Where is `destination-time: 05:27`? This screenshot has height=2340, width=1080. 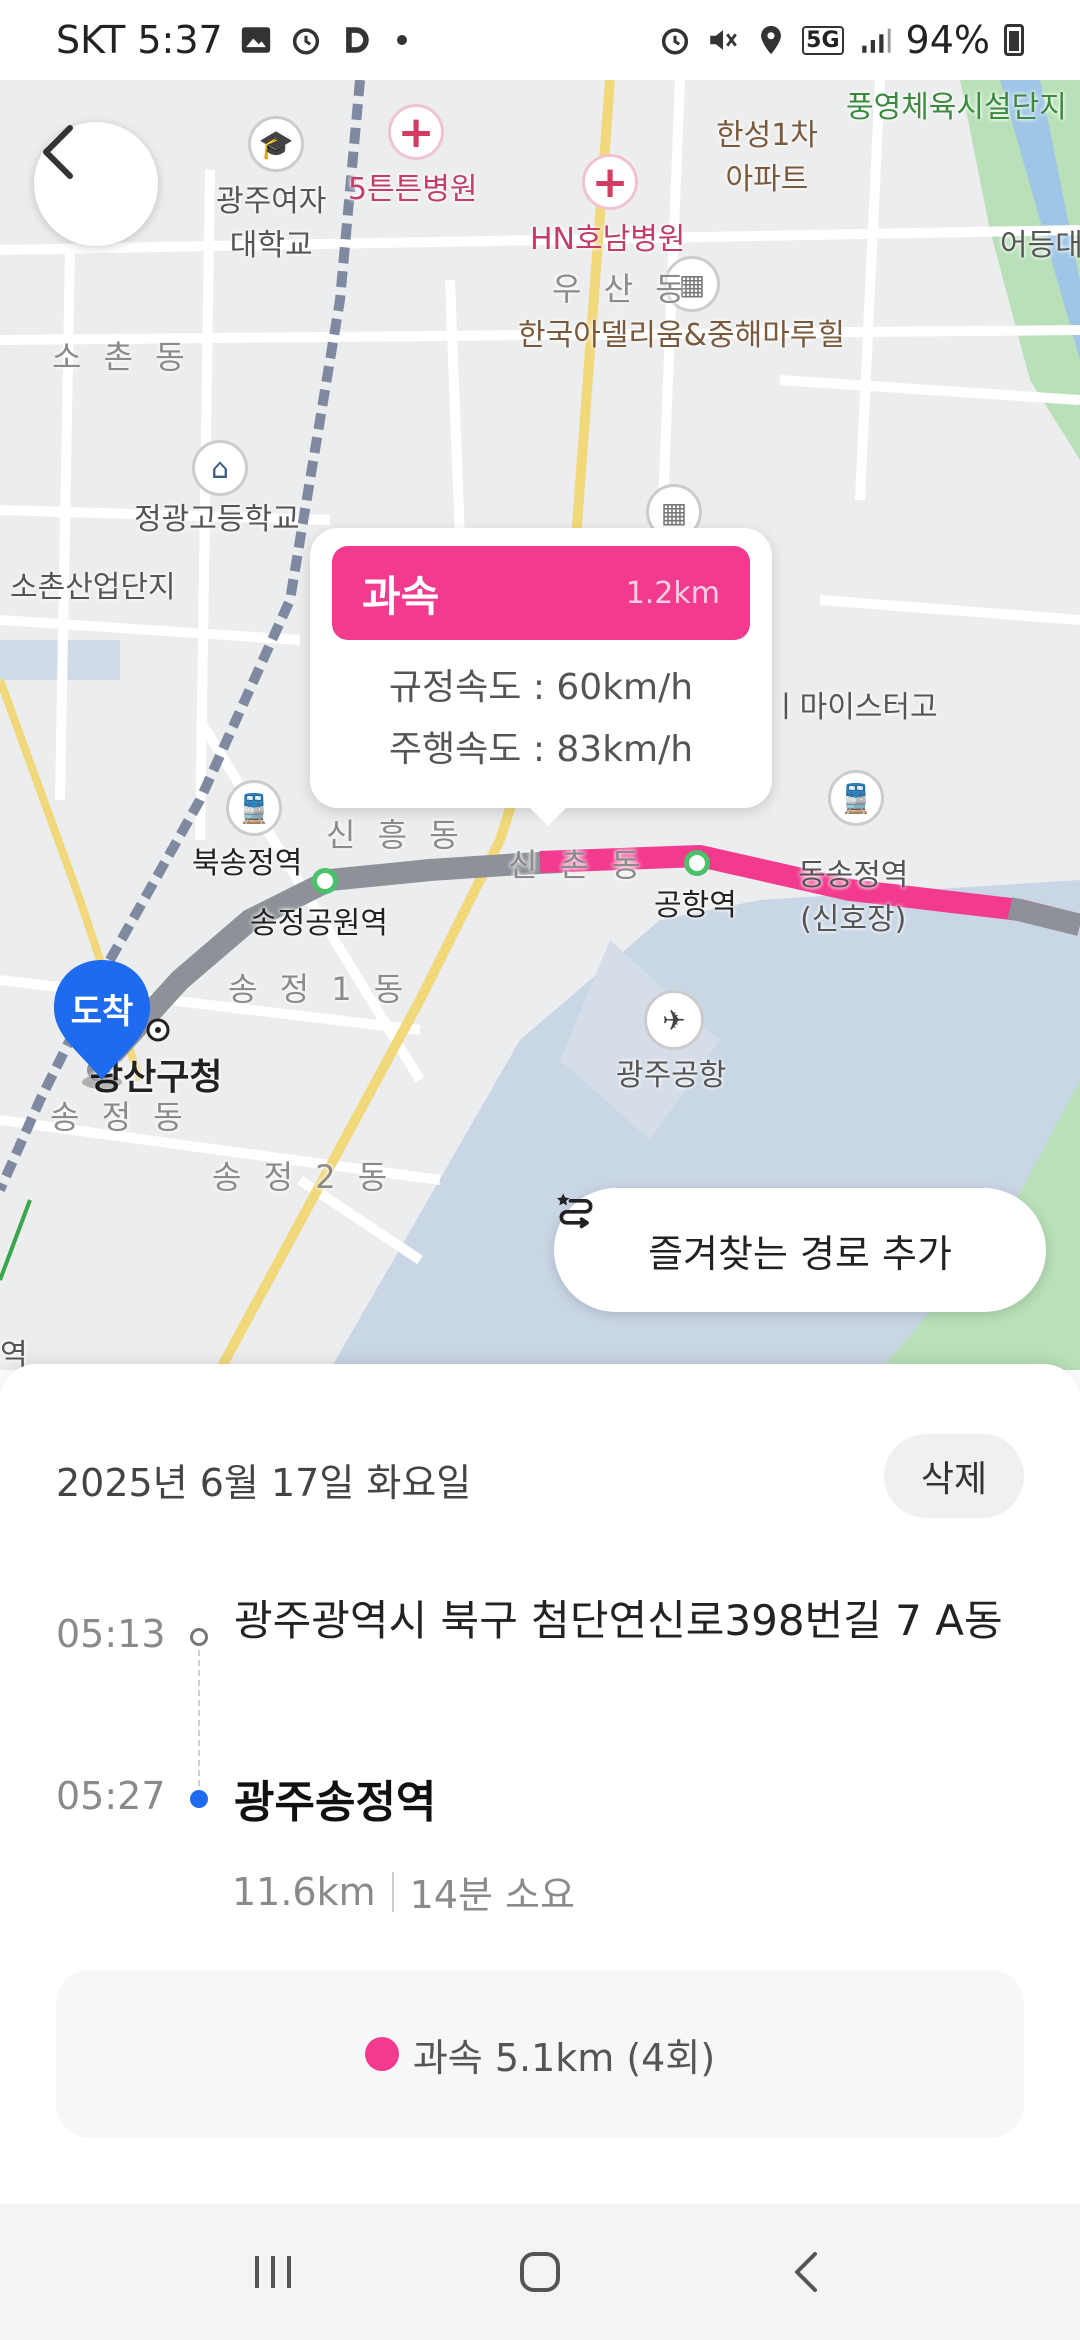 destination-time: 05:27 is located at coordinates (111, 1796).